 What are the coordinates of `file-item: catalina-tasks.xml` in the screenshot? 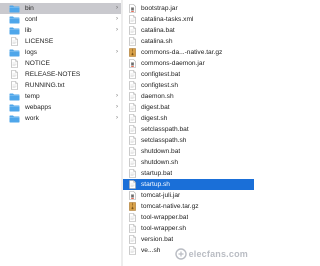 It's located at (188, 19).